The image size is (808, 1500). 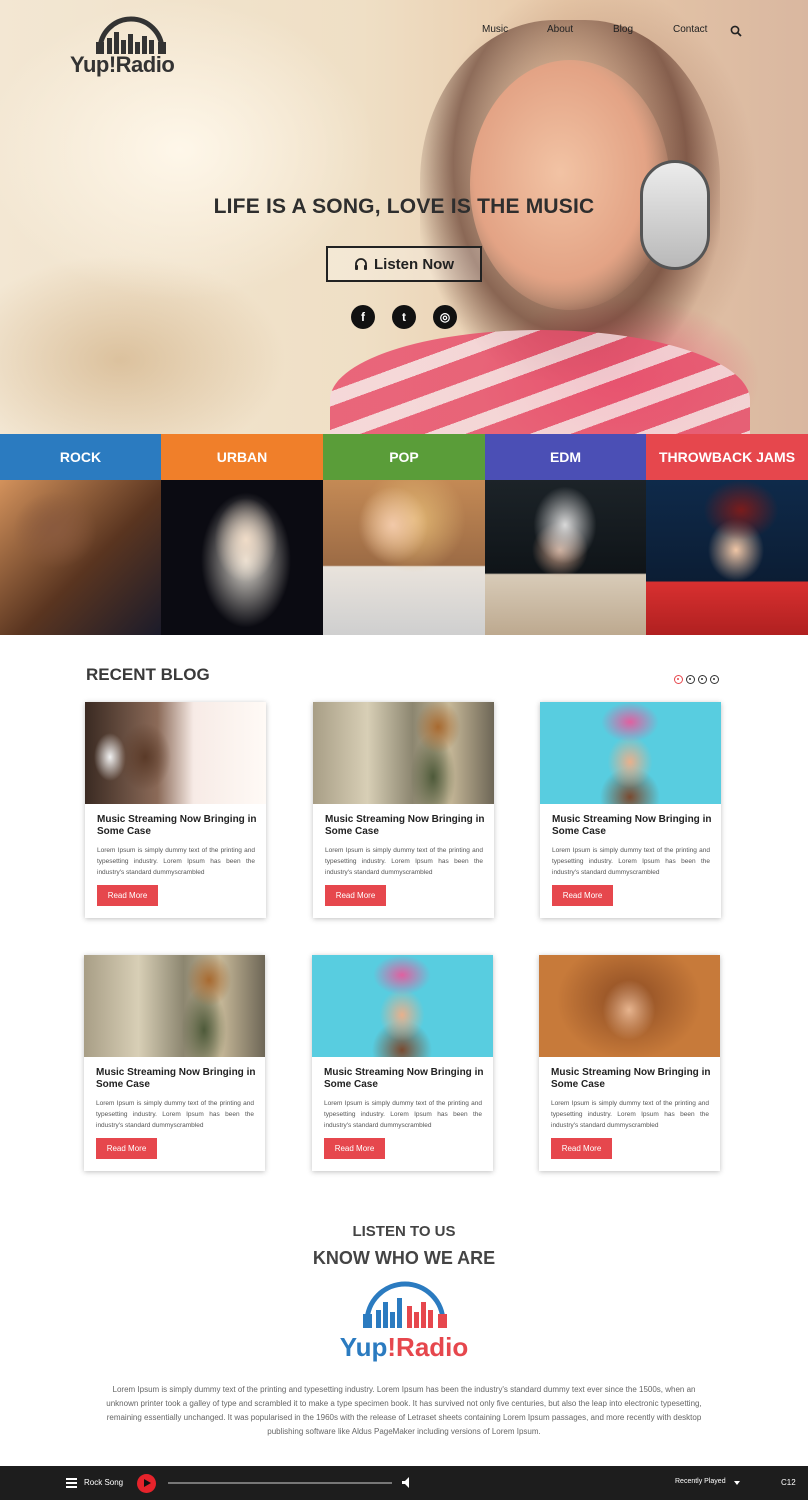 I want to click on genre-image-throwback-jams, so click(x=727, y=557).